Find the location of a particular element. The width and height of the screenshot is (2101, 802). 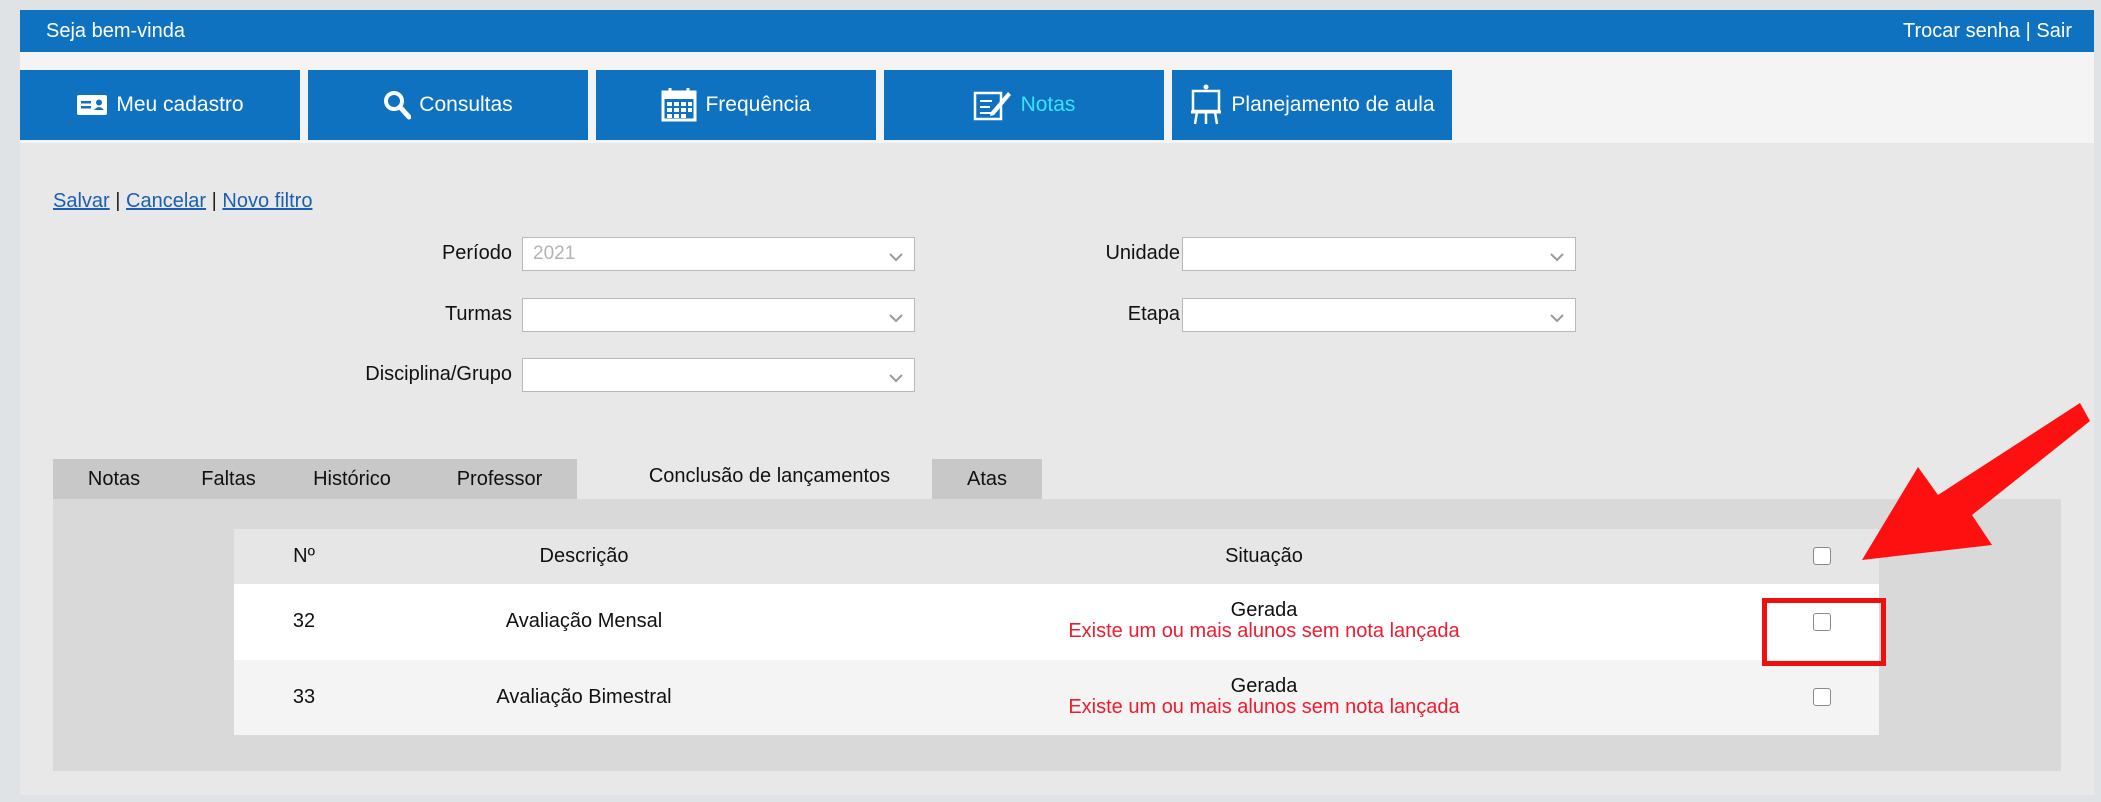

id-card-icon is located at coordinates (92, 105).